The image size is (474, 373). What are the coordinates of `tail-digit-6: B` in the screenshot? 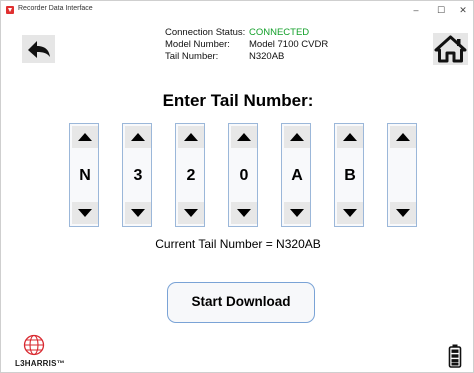 It's located at (349, 175).